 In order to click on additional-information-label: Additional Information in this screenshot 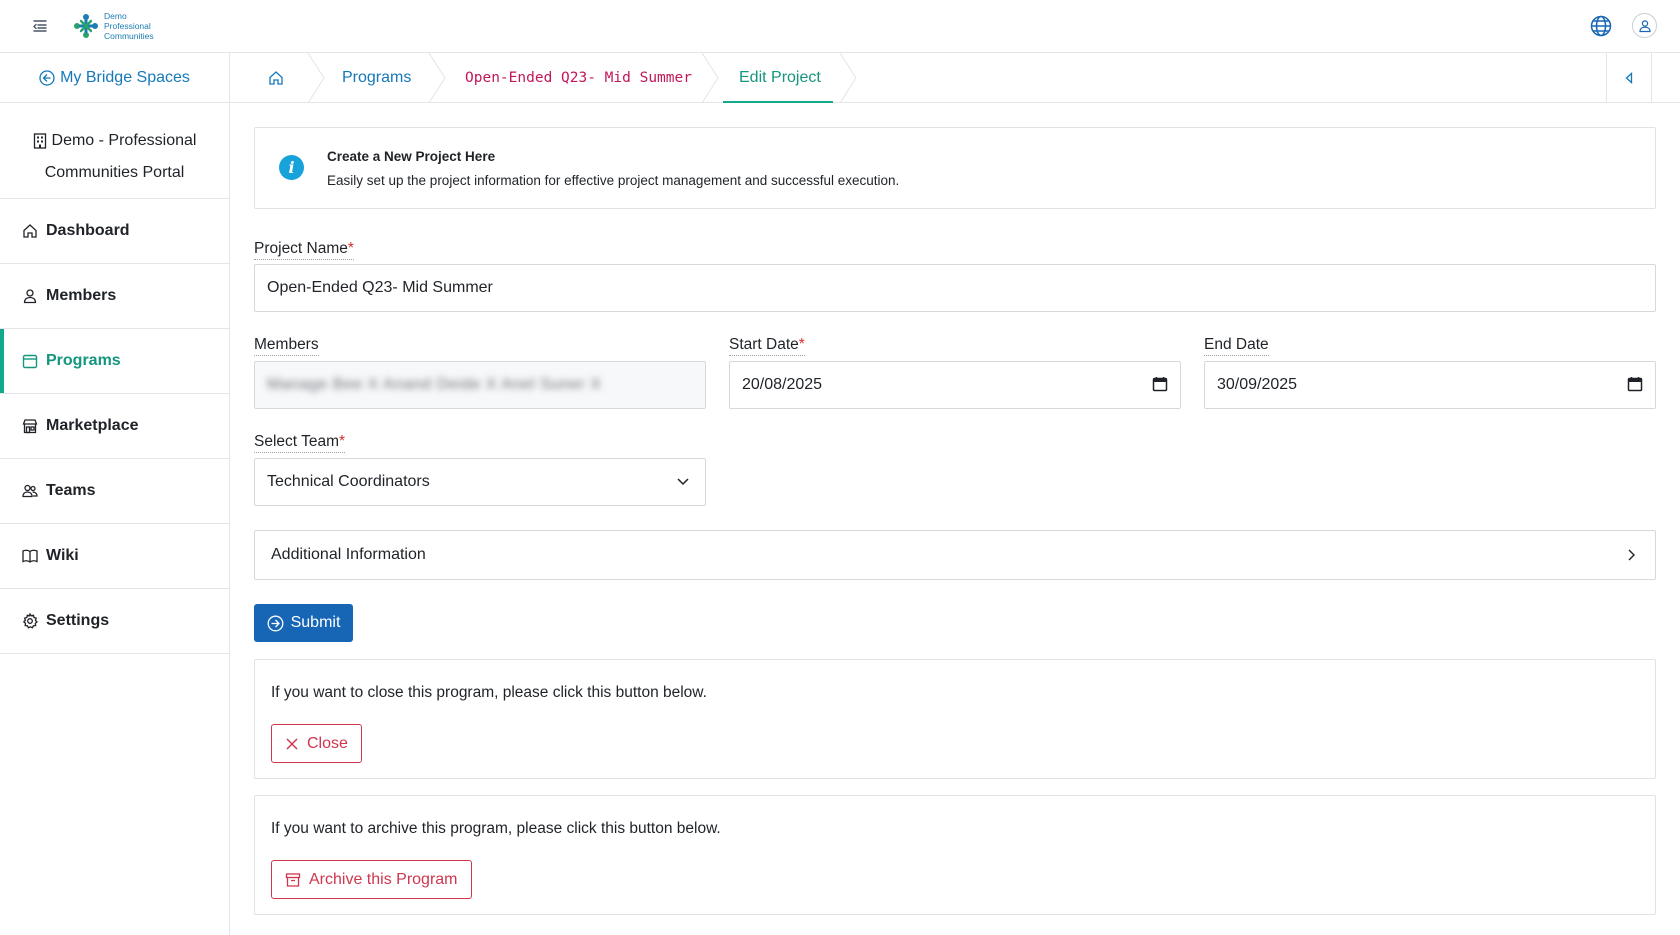, I will do `click(348, 554)`.